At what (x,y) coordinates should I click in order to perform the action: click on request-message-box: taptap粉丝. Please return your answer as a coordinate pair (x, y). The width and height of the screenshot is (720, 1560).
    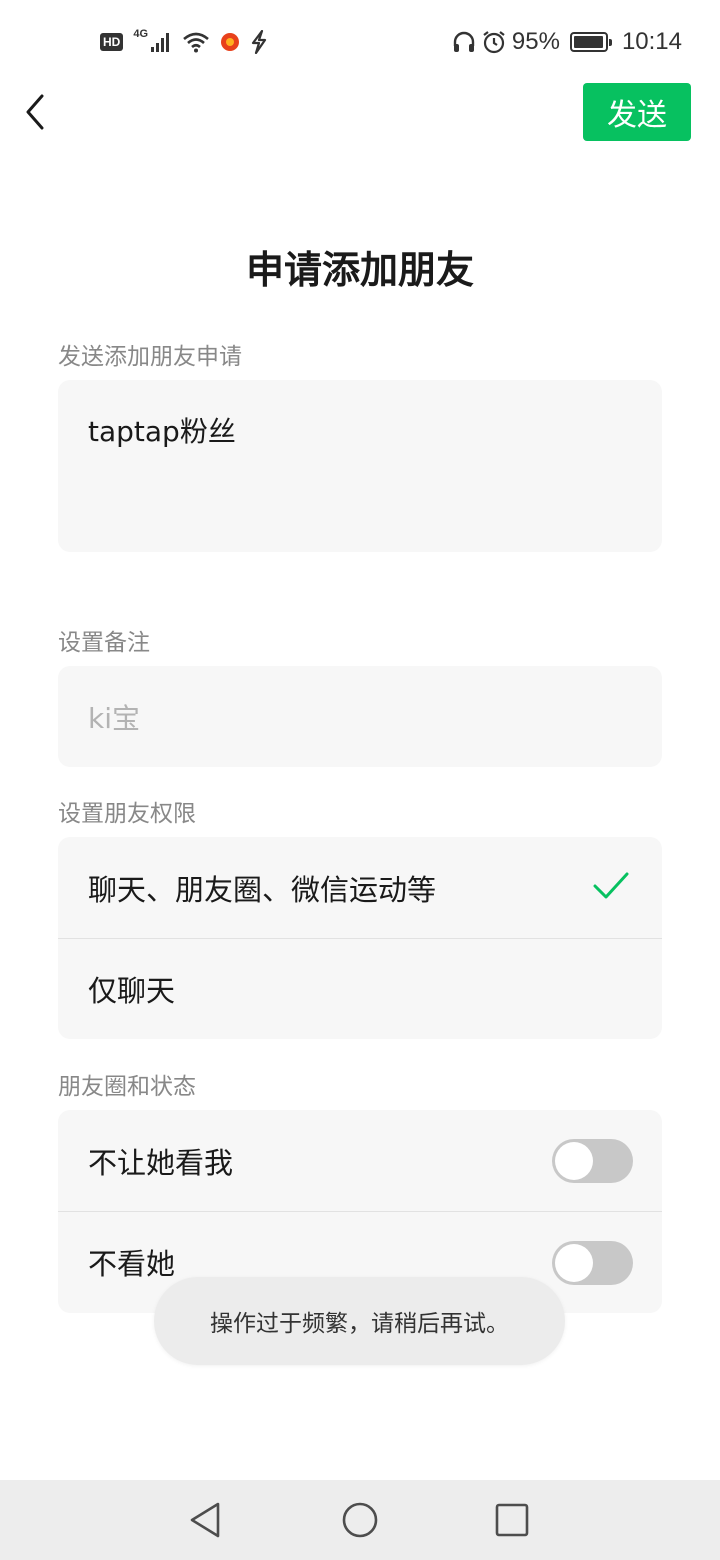
    Looking at the image, I should click on (360, 466).